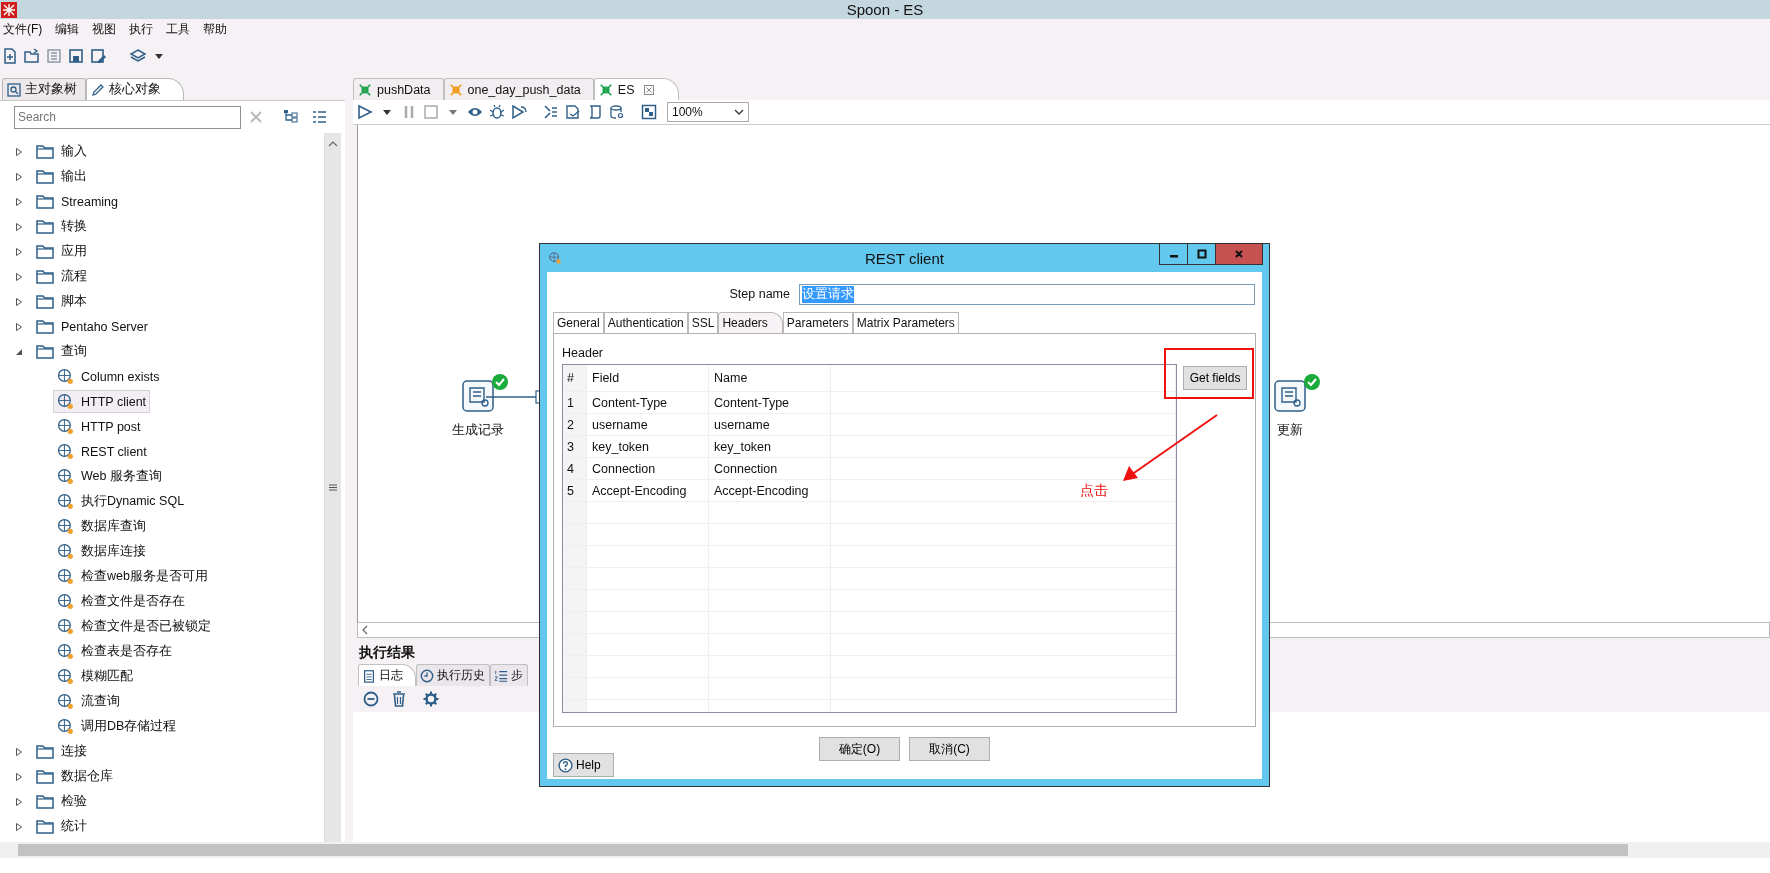 The image size is (1770, 873). Describe the element at coordinates (431, 699) in the screenshot. I see `settings-icon` at that location.